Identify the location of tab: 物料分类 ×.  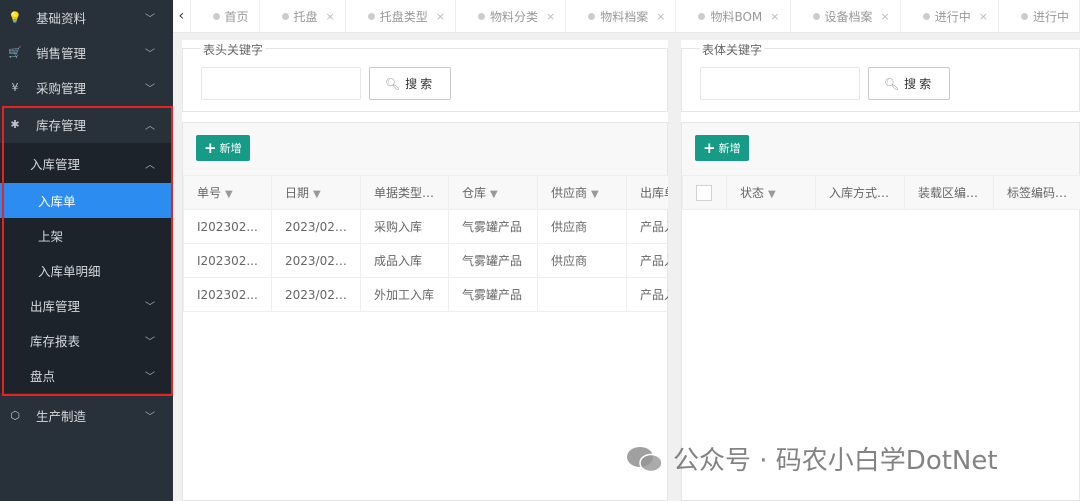
(511, 16).